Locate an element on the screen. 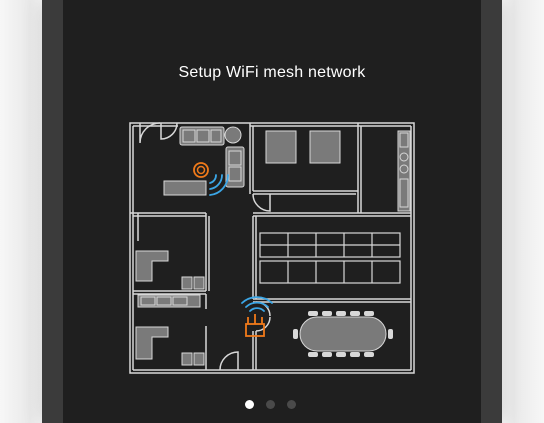 This screenshot has height=423, width=544. wifi-signal-icon is located at coordinates (219, 185).